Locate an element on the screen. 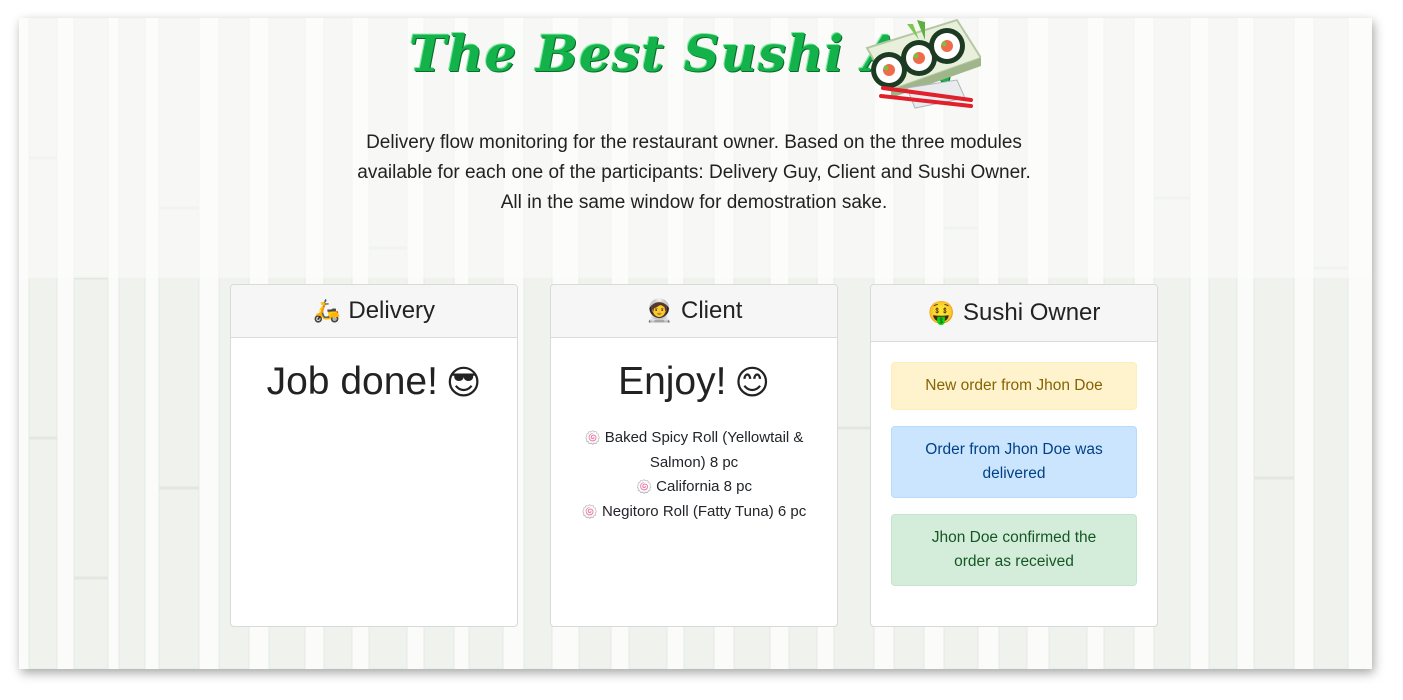 Image resolution: width=1403 pixels, height=700 pixels. delivery-status: Job done! 😎 is located at coordinates (374, 382).